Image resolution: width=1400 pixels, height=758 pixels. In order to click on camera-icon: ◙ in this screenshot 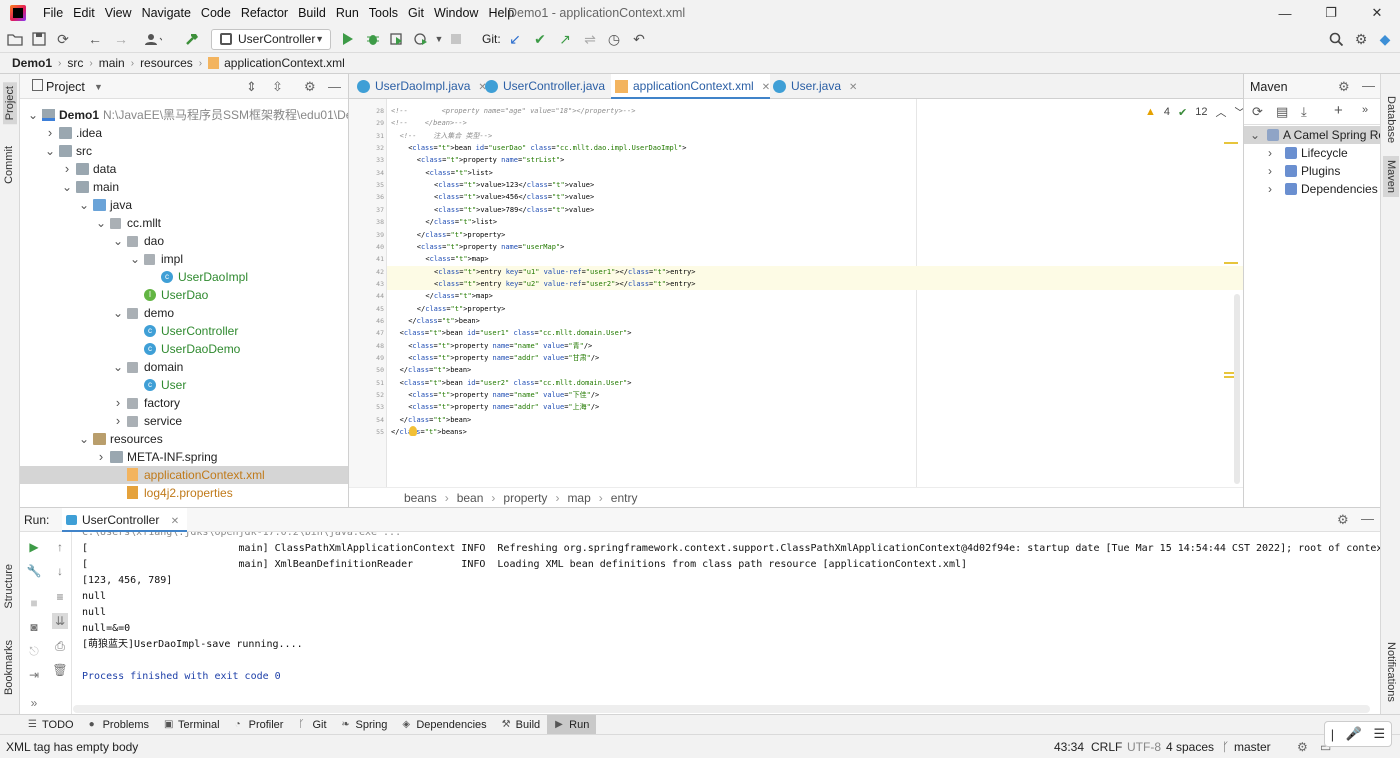, I will do `click(34, 627)`.